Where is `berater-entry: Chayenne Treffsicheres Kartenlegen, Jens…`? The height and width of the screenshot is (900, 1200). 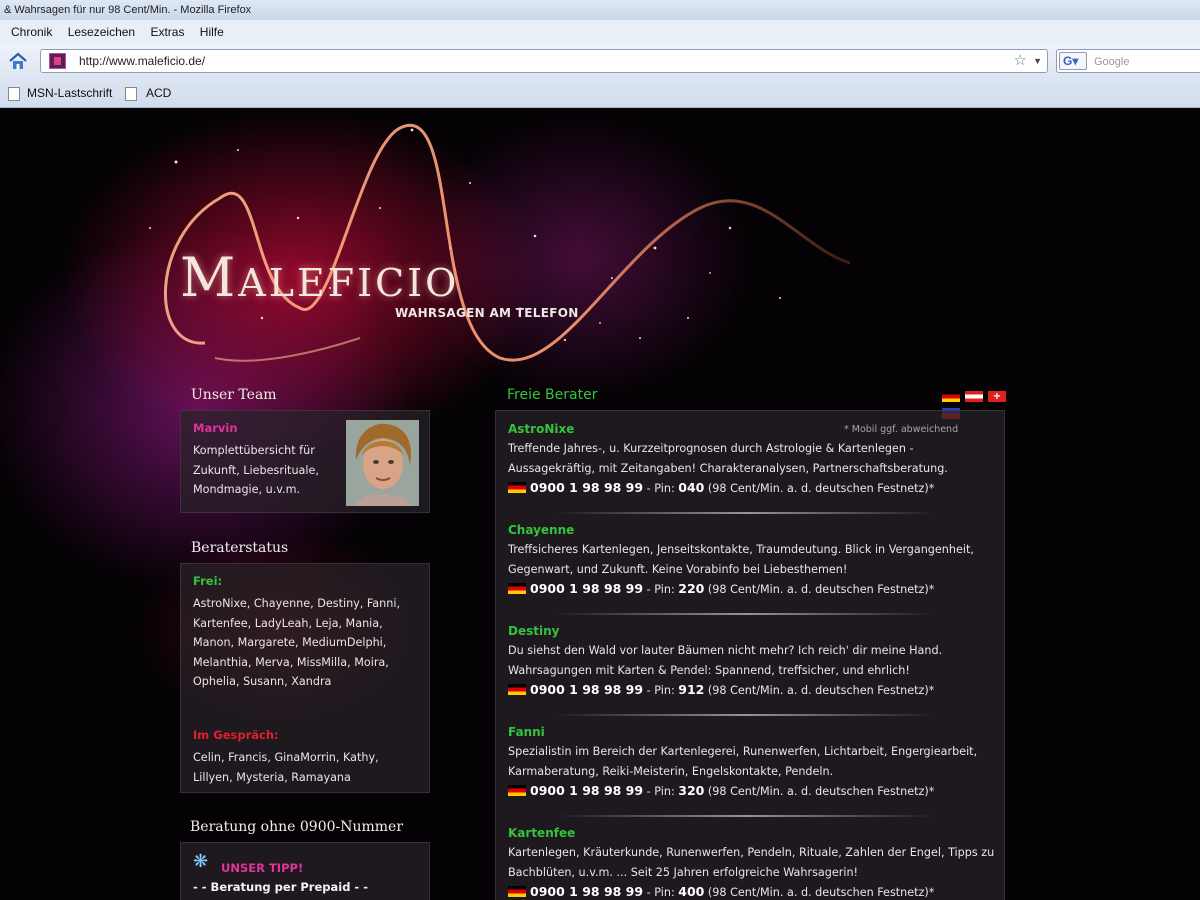
berater-entry: Chayenne Treffsicheres Kartenlegen, Jens… is located at coordinates (753, 560).